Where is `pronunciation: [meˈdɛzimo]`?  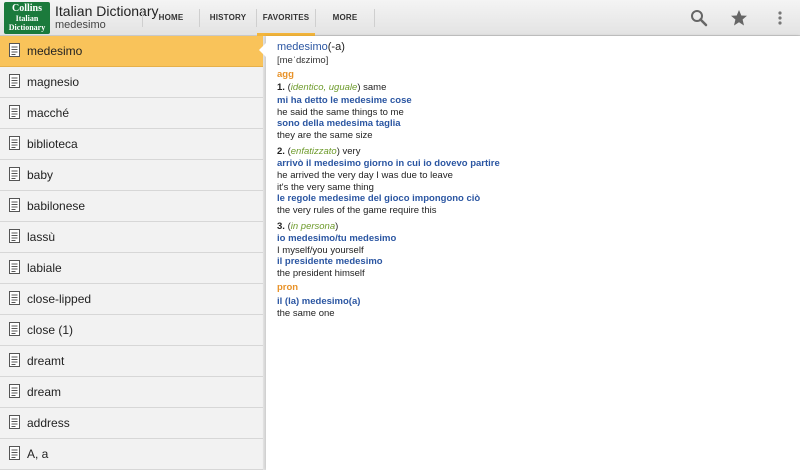 pronunciation: [meˈdɛzimo] is located at coordinates (303, 60).